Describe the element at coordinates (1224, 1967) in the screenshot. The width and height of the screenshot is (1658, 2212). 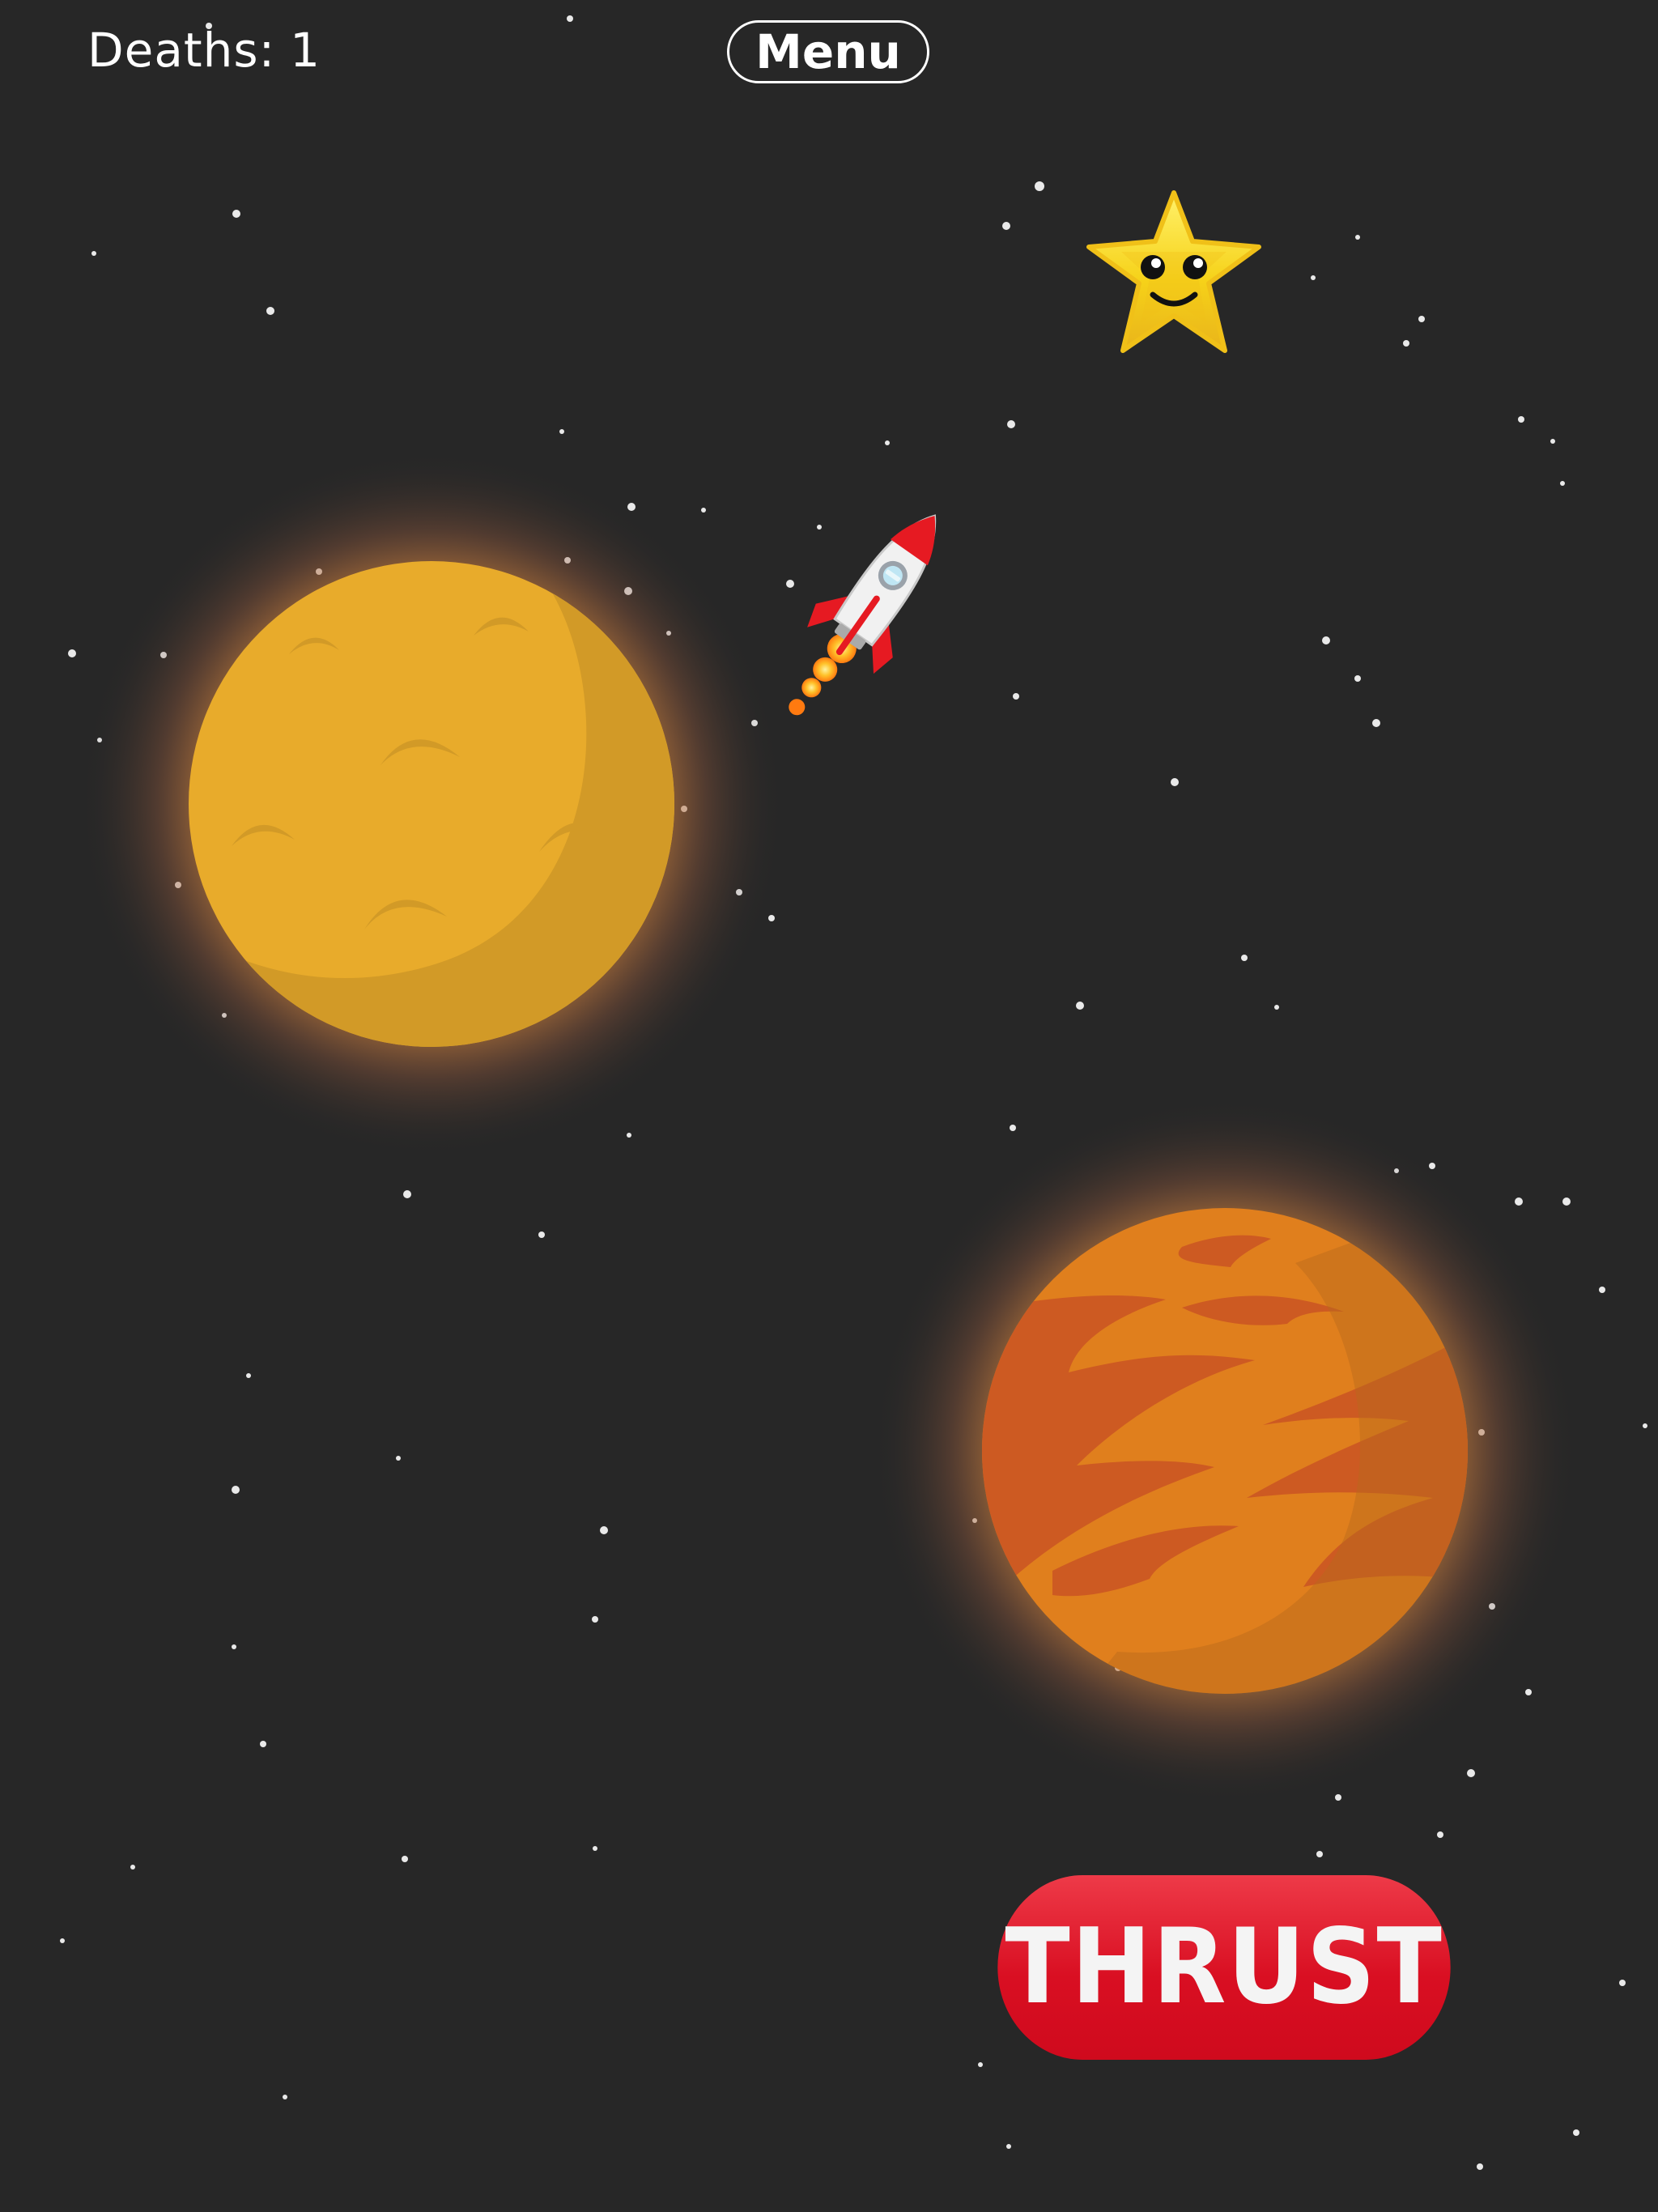
I see `thrust-button: THRUST` at that location.